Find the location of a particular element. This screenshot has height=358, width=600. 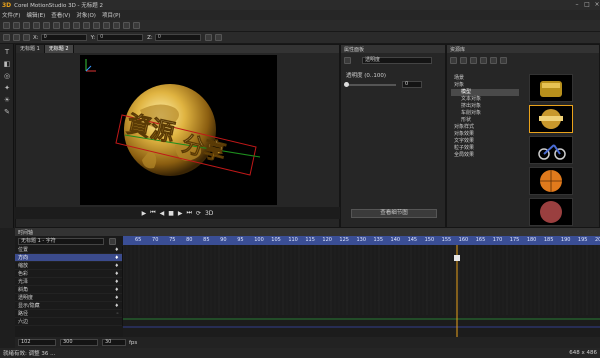

tree-item: 对象样式 is located at coordinates (485, 127).